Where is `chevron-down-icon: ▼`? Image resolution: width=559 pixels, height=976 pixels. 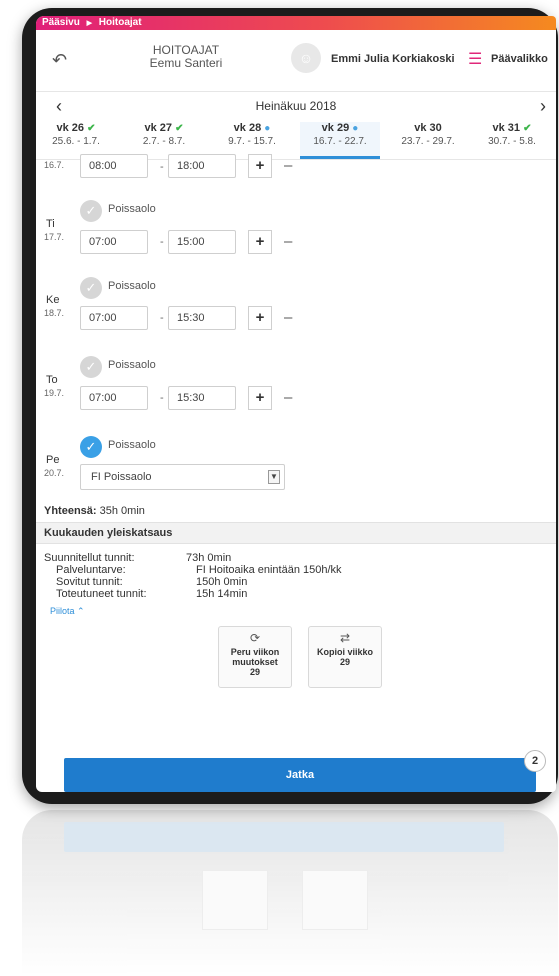
chevron-down-icon: ▼ is located at coordinates (274, 477).